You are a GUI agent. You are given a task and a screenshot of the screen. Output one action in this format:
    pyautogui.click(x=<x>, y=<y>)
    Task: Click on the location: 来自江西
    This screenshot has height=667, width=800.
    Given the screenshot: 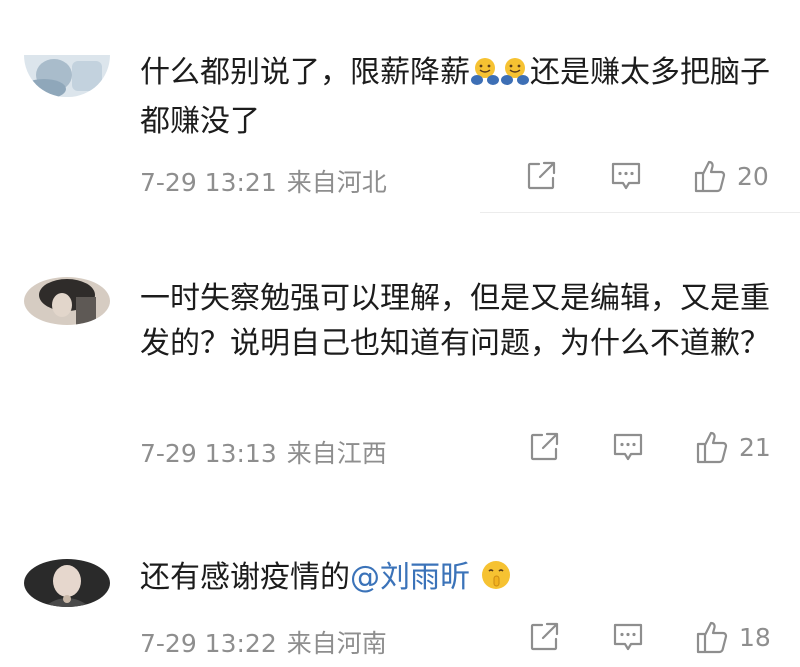 What is the action you would take?
    pyautogui.click(x=336, y=453)
    